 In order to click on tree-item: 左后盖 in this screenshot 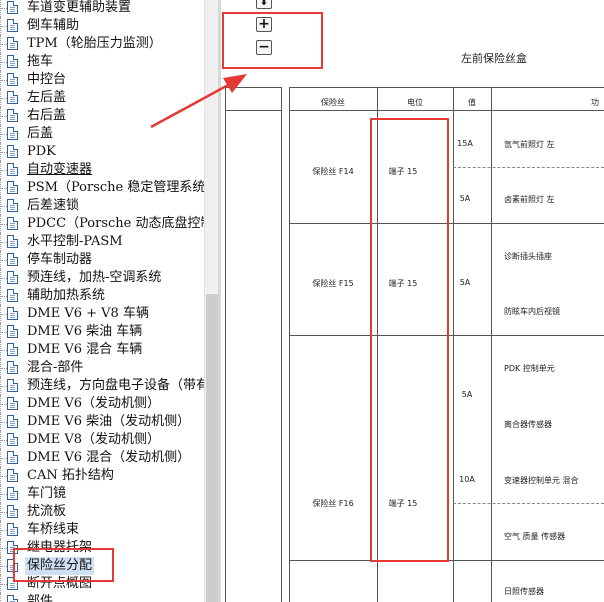, I will do `click(102, 98)`.